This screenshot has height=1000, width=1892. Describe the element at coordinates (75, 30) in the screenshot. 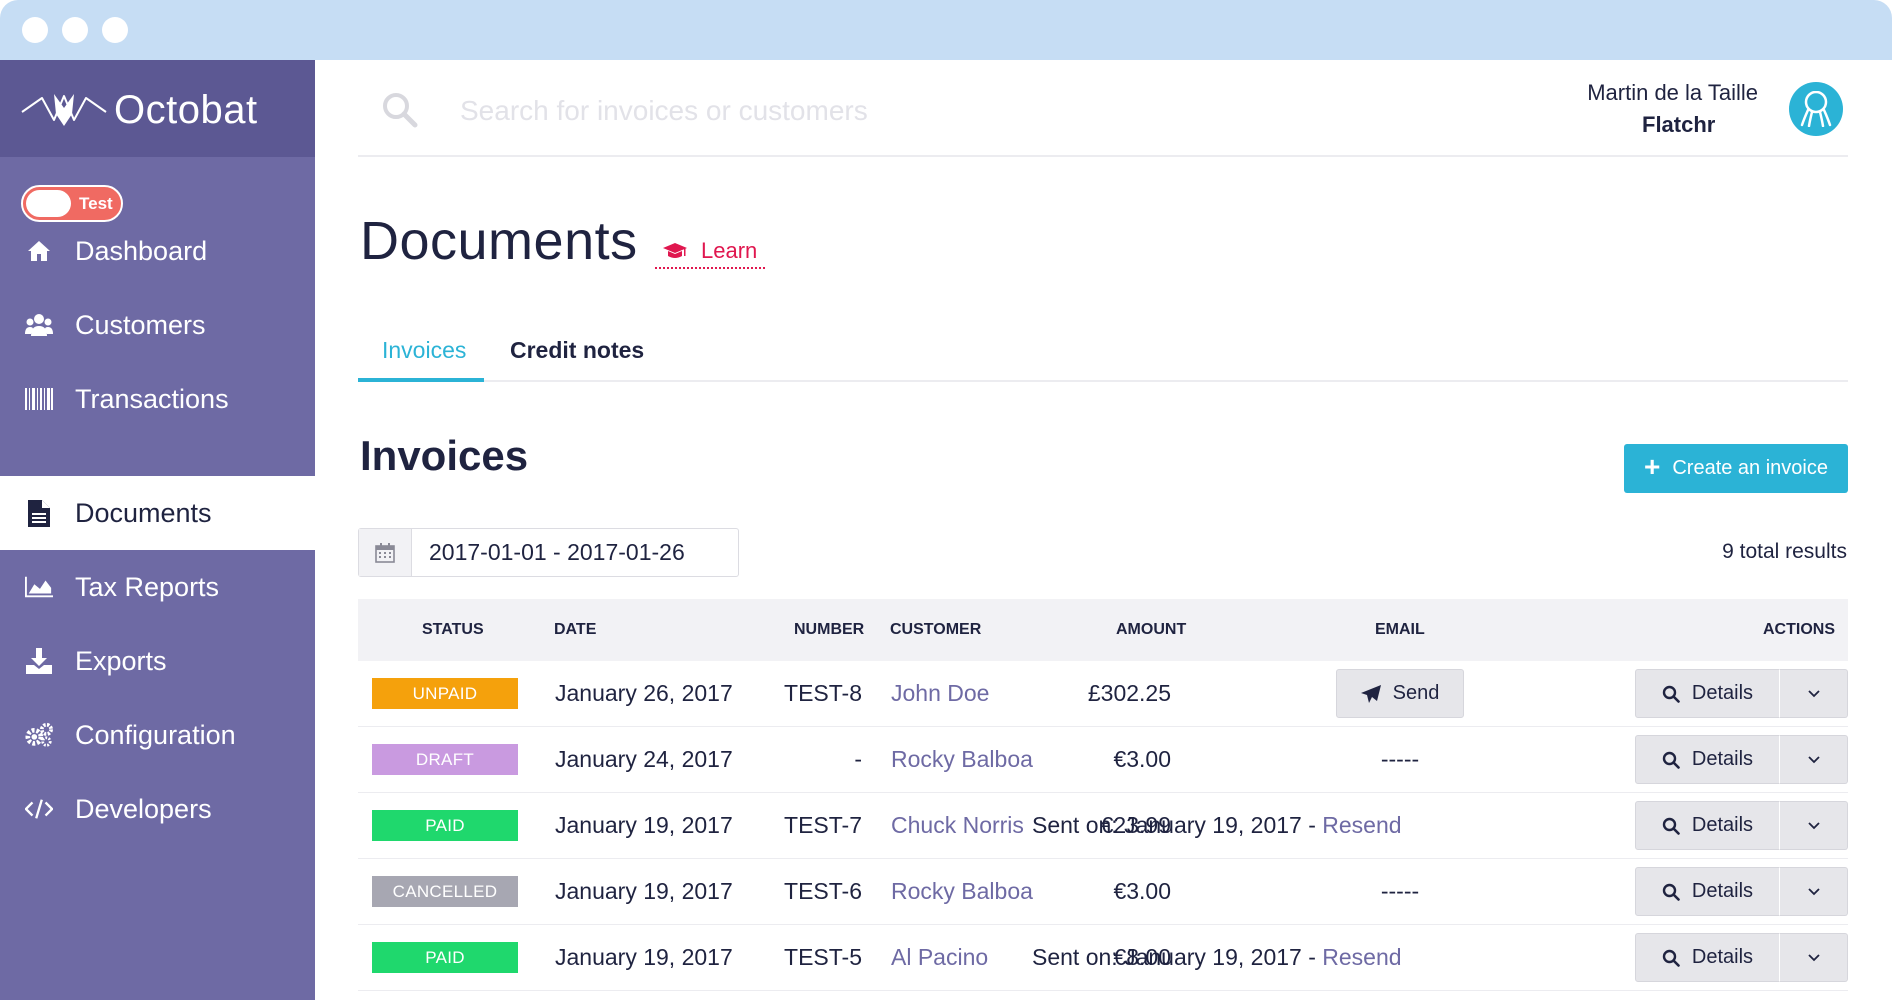

I see `window-minimize-button` at that location.